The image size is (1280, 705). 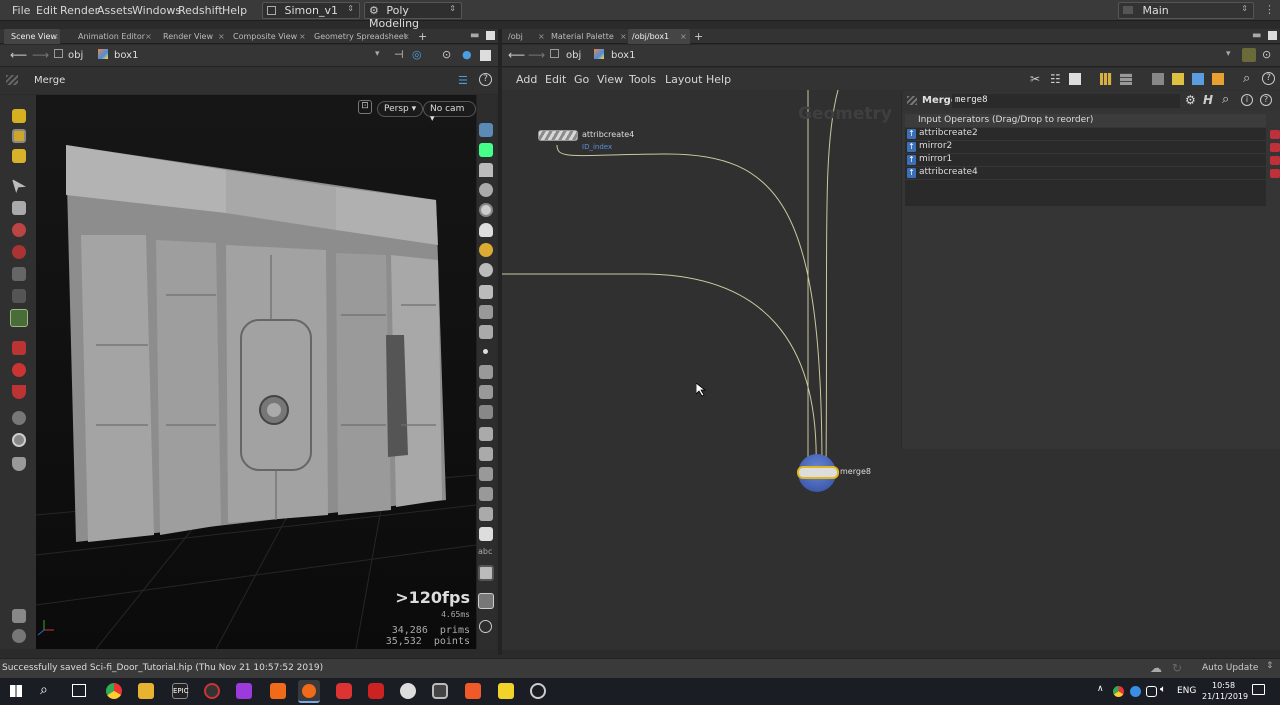 What do you see at coordinates (500, 342) in the screenshot?
I see `pane-splitter` at bounding box center [500, 342].